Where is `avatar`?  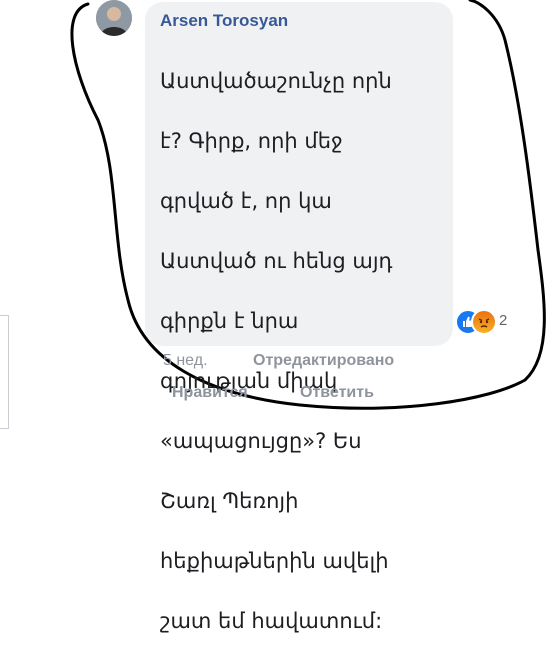
avatar is located at coordinates (114, 18).